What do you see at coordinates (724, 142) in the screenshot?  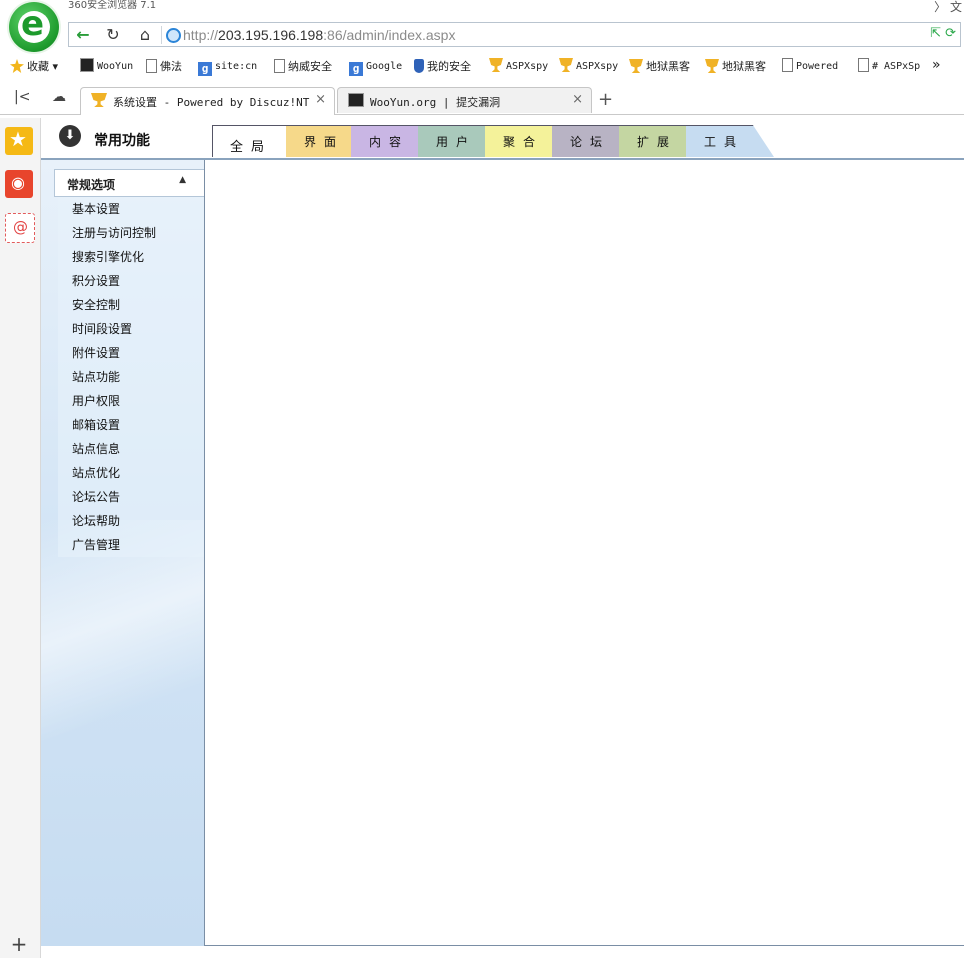 I see `tab-label: 工具` at bounding box center [724, 142].